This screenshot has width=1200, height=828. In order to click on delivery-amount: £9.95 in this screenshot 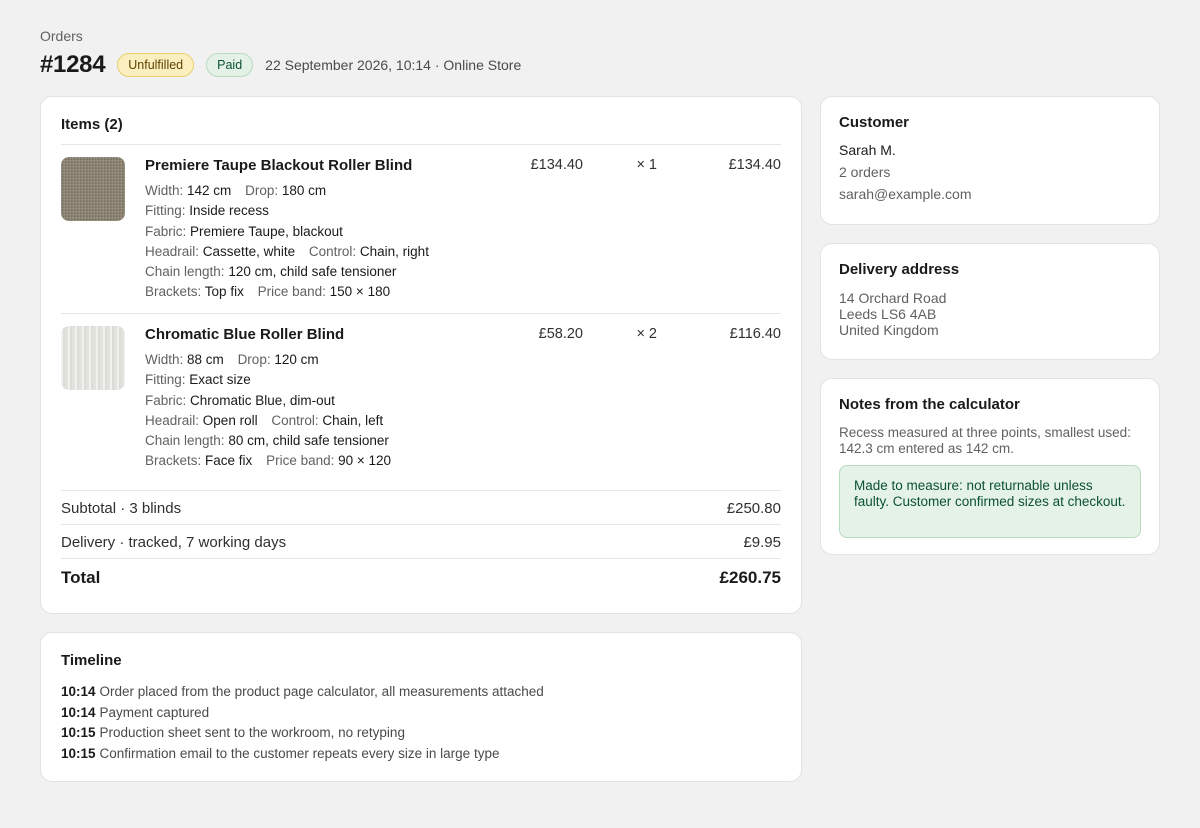, I will do `click(762, 542)`.